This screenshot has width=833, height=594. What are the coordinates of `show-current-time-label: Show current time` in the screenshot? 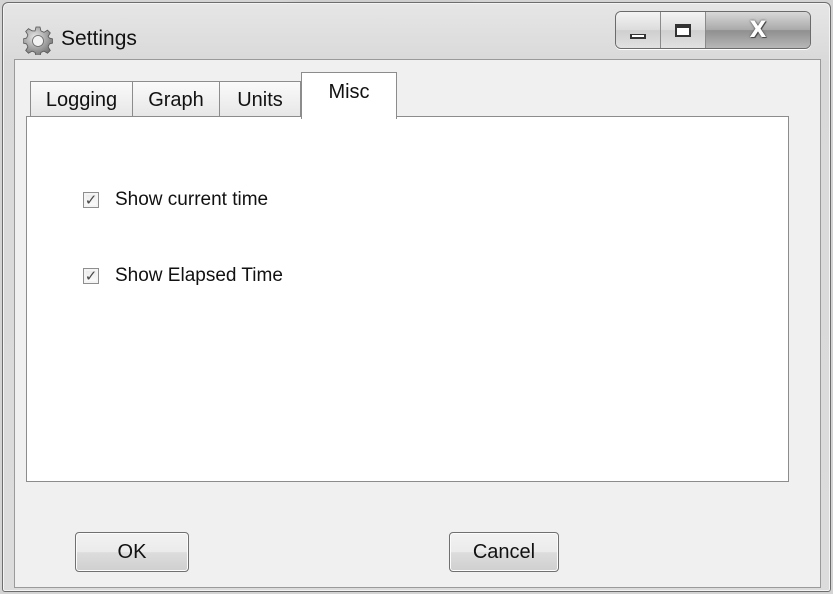 It's located at (192, 199).